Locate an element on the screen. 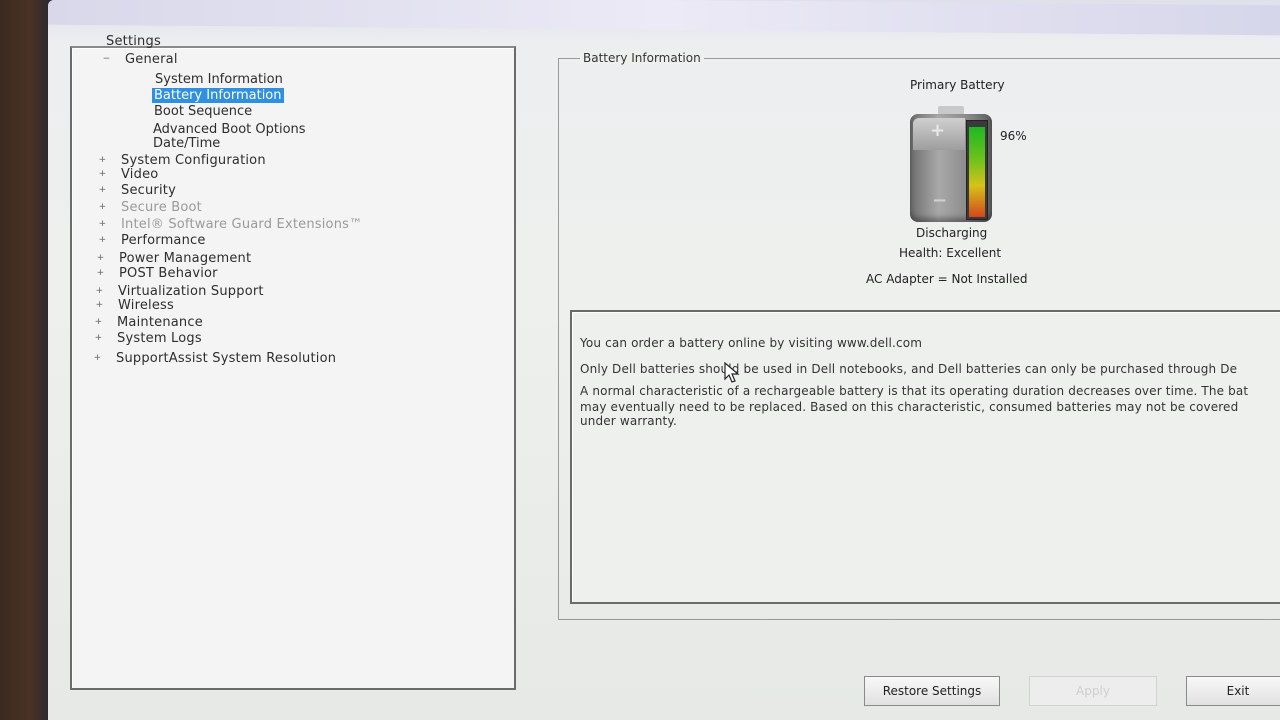 The image size is (1280, 720). ac-adapter-status: AC Adapter = Not Installed is located at coordinates (947, 279).